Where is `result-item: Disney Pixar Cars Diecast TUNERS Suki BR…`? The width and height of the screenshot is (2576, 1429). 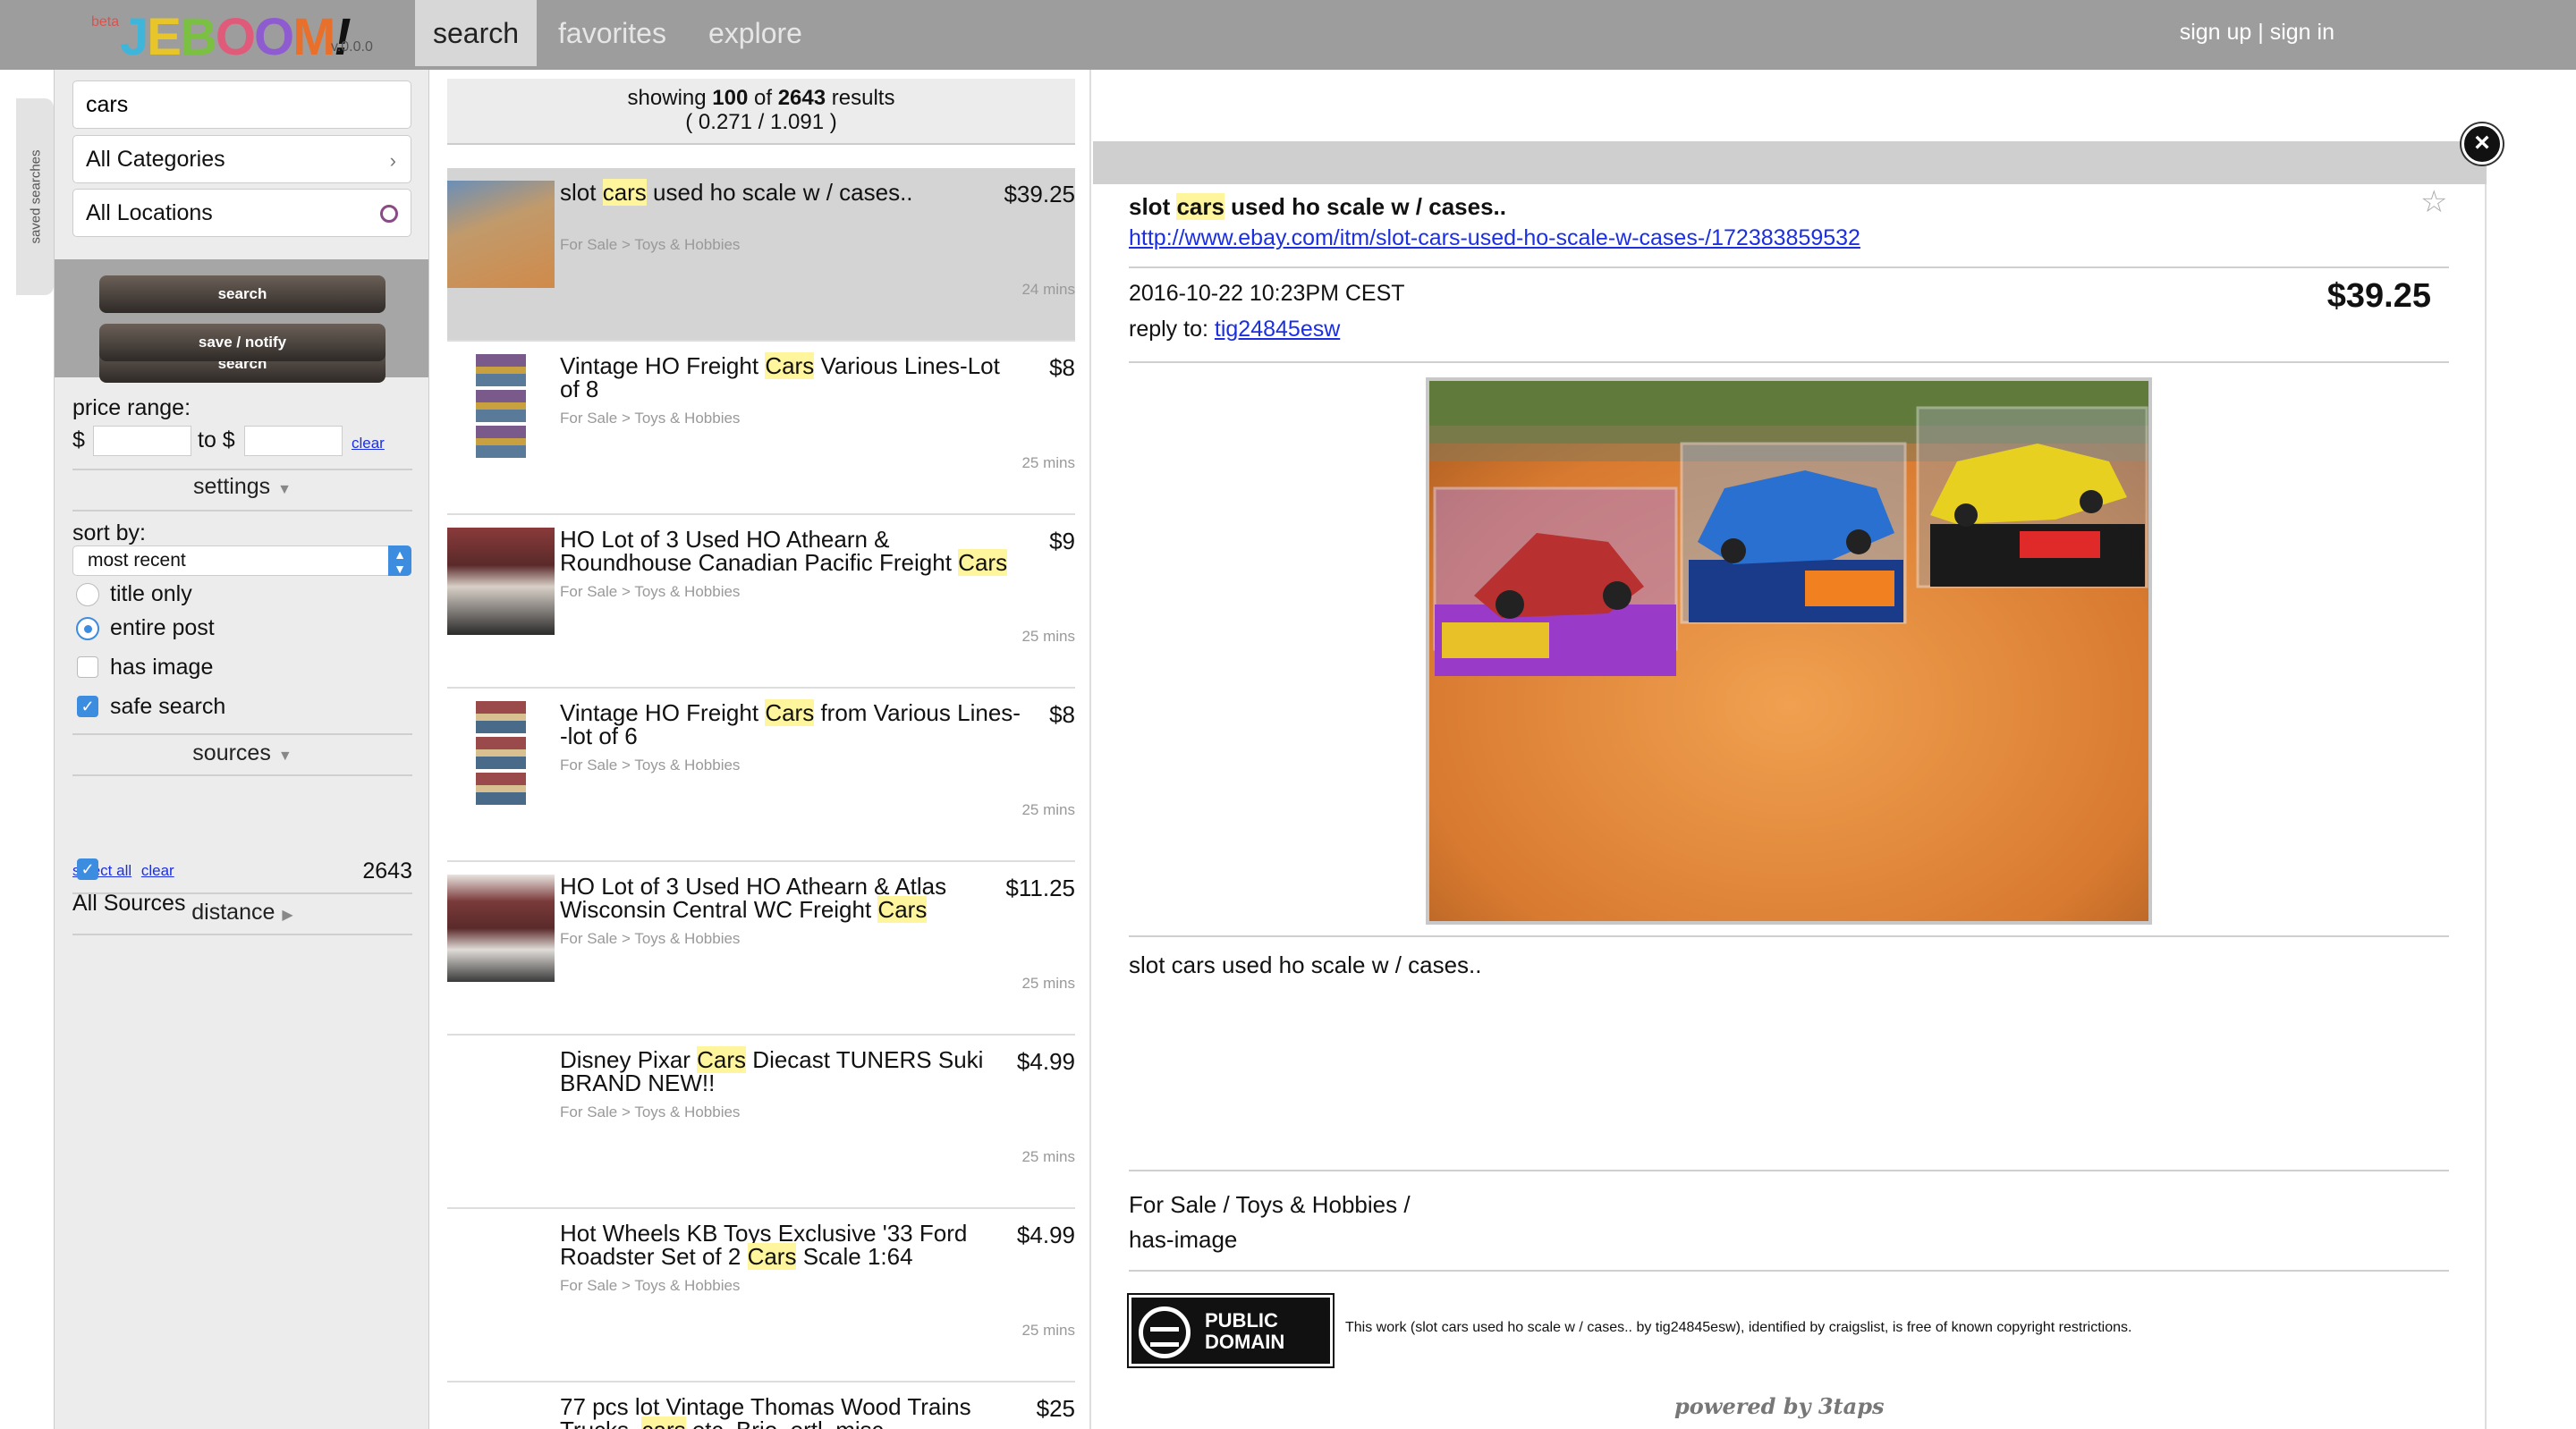
result-item: Disney Pixar Cars Diecast TUNERS Suki BR… is located at coordinates (761, 1122).